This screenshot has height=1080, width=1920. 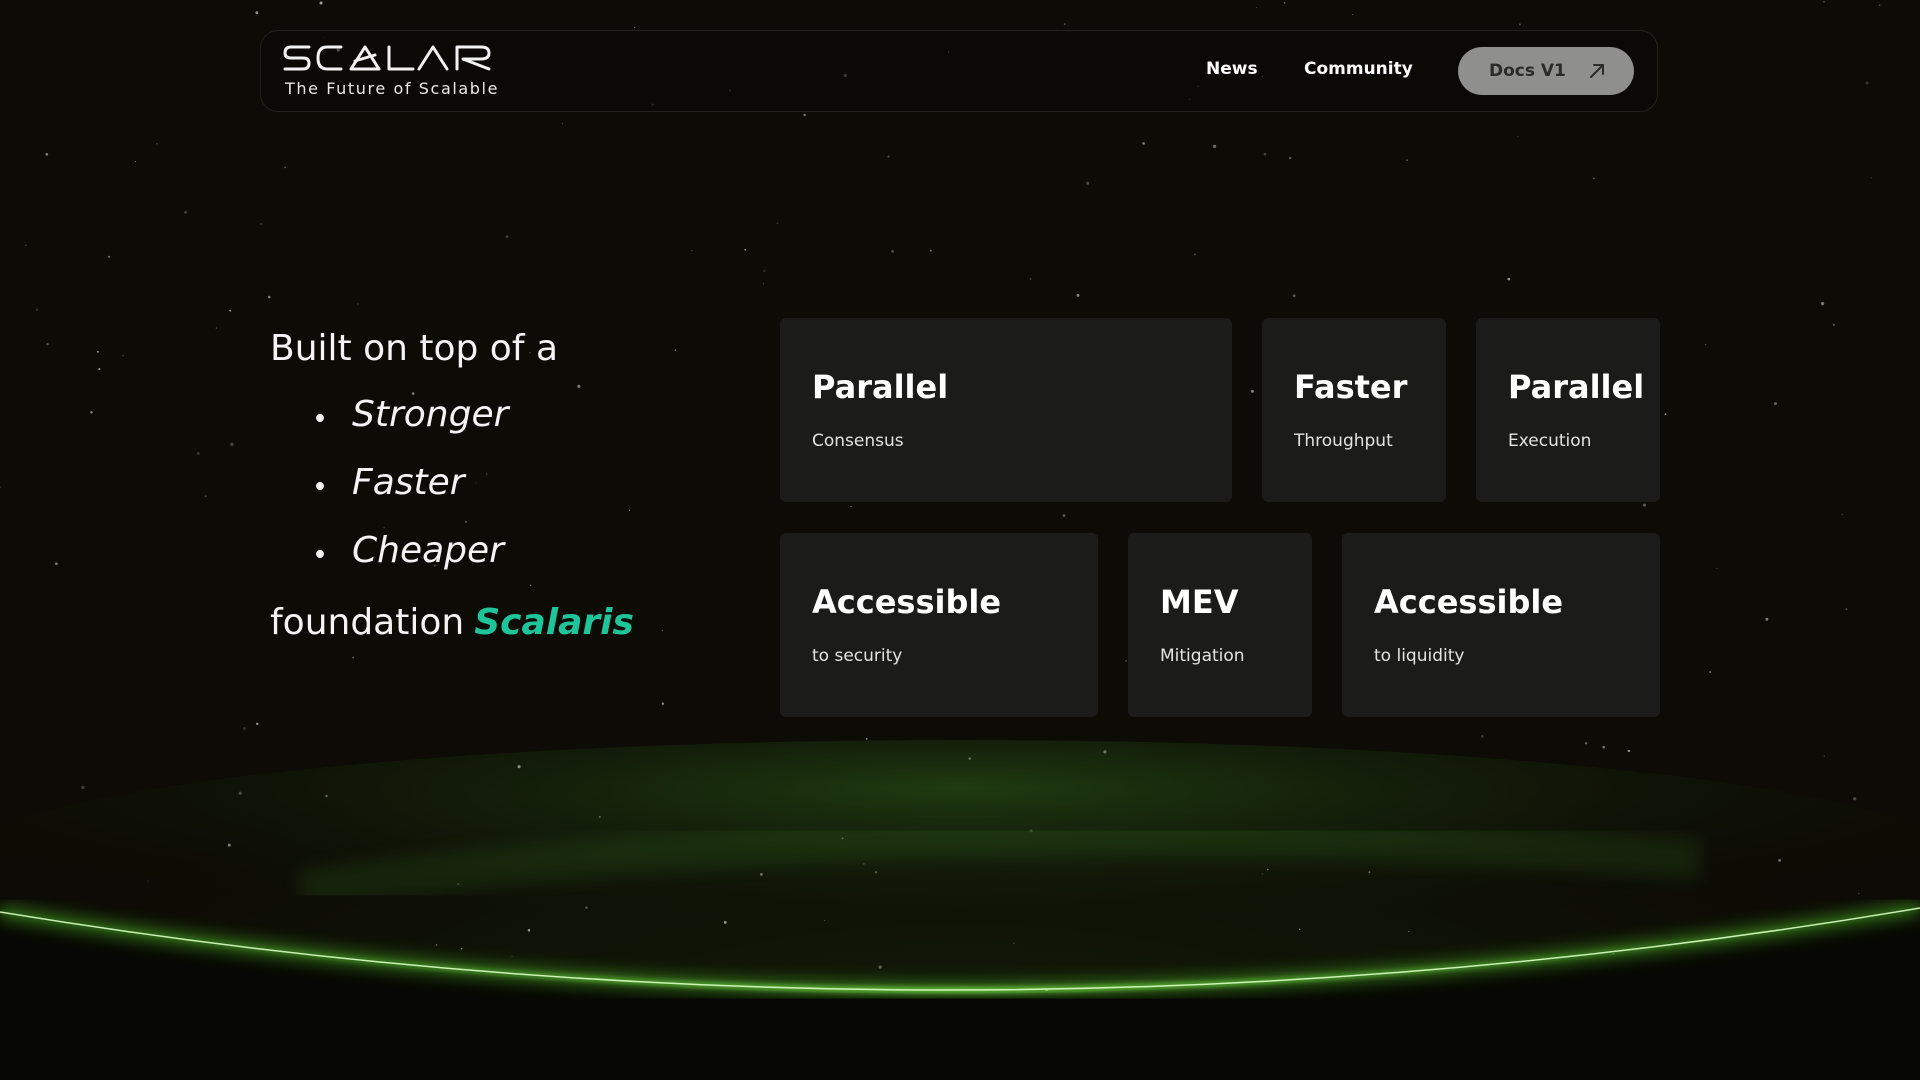 I want to click on feature-title: MEV, so click(x=1199, y=602).